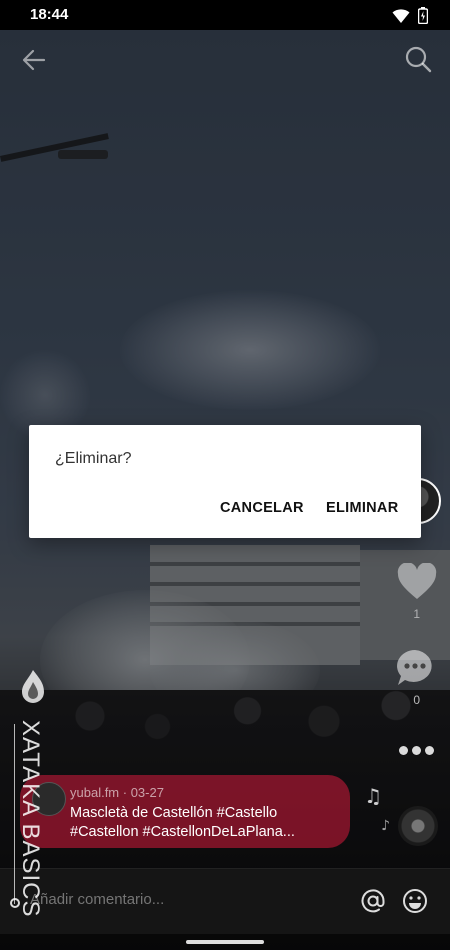 The height and width of the screenshot is (950, 450). What do you see at coordinates (180, 899) in the screenshot?
I see `comment-input` at bounding box center [180, 899].